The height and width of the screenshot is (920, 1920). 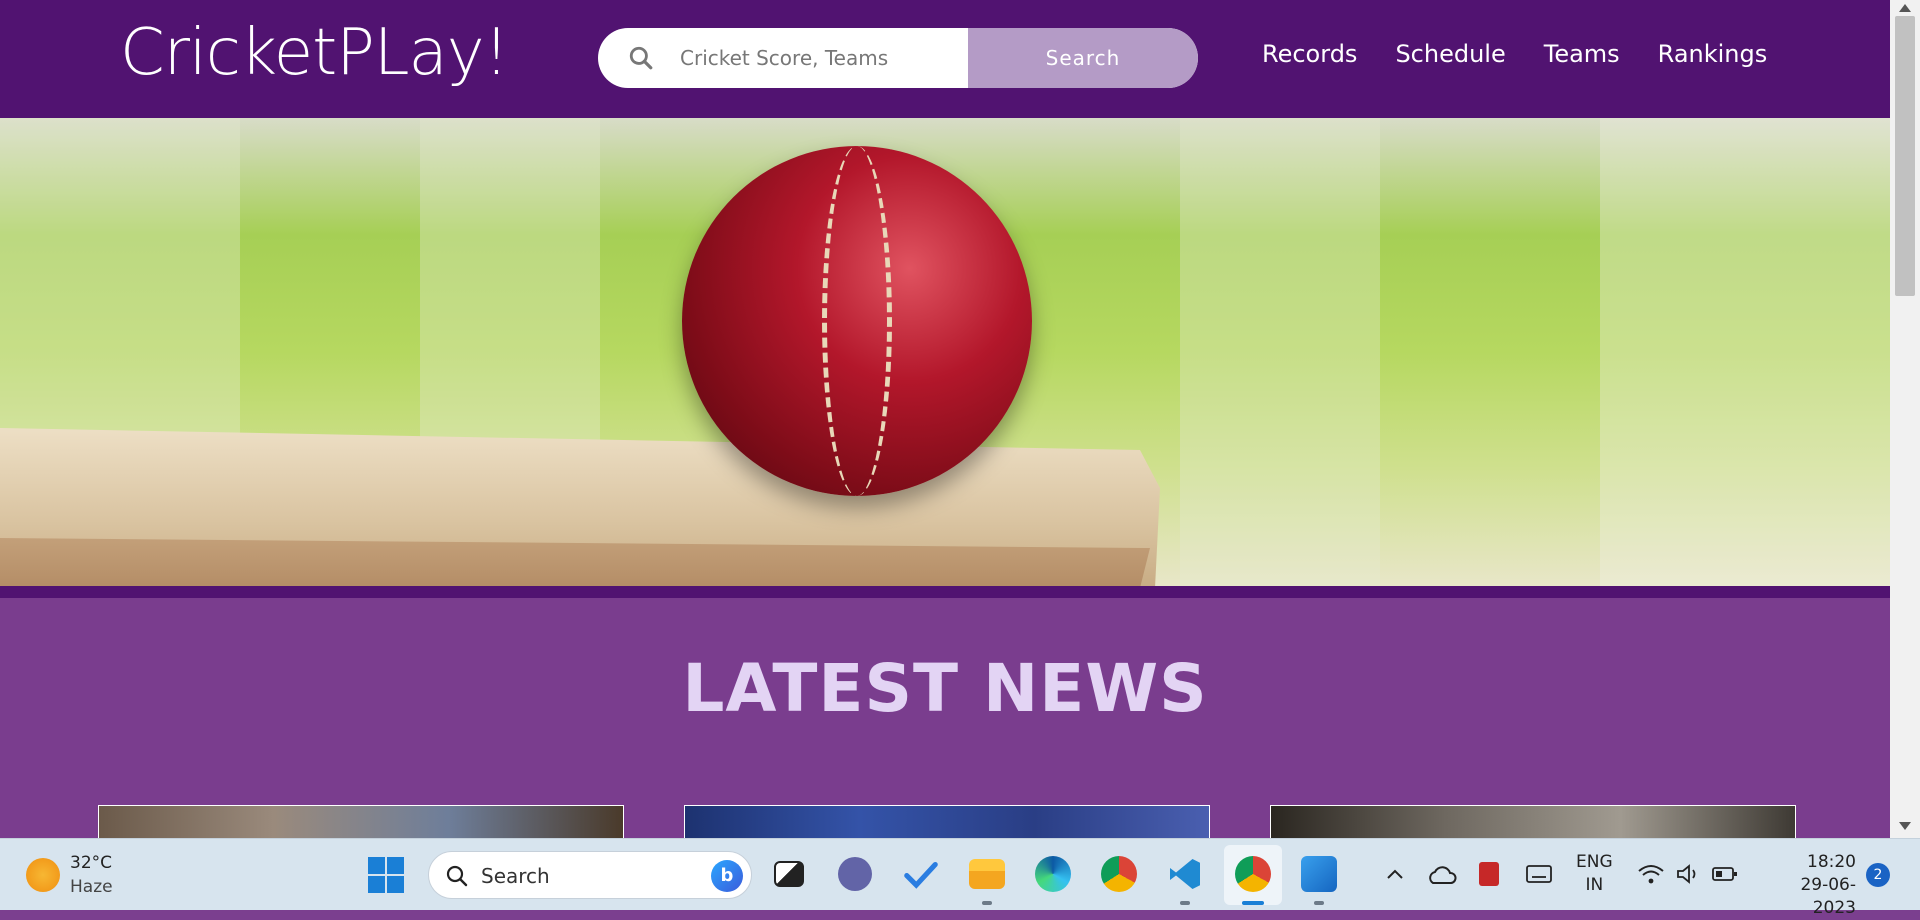 I want to click on language-indicator: ENG IN, so click(x=1594, y=874).